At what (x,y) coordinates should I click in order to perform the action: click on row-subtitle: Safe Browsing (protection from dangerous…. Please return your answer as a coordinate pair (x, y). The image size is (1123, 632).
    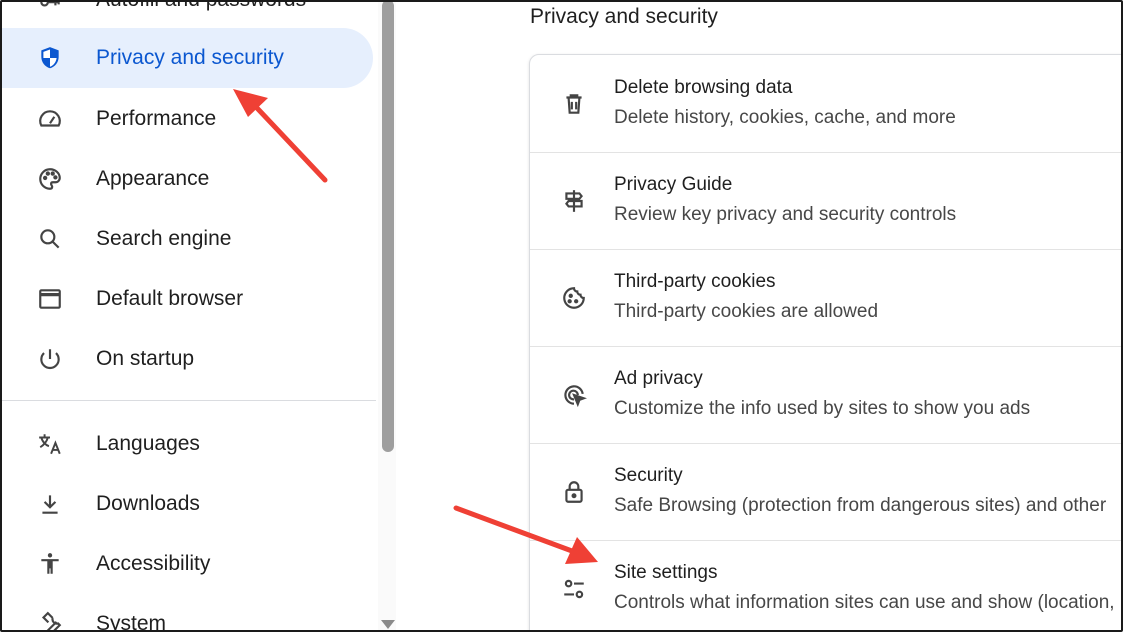
    Looking at the image, I should click on (860, 505).